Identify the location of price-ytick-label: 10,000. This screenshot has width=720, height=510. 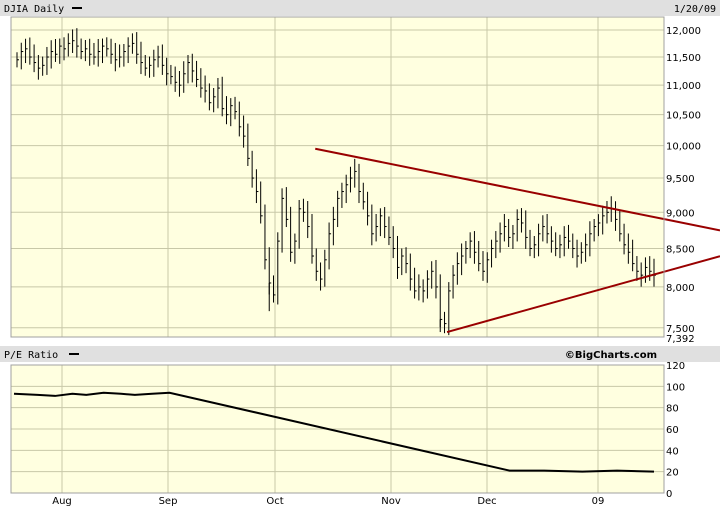
(683, 147).